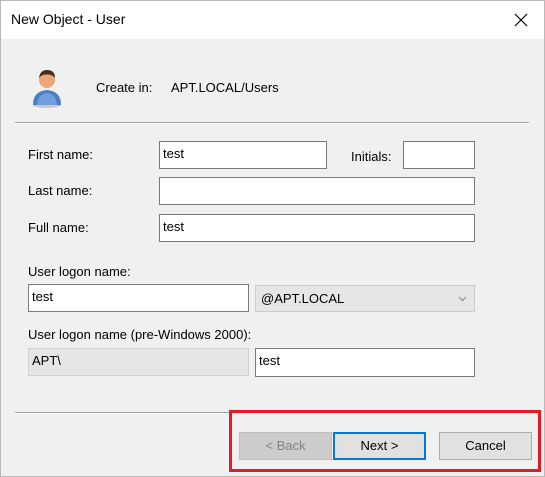 This screenshot has height=477, width=545. Describe the element at coordinates (138, 298) in the screenshot. I see `logon-name-field: test` at that location.